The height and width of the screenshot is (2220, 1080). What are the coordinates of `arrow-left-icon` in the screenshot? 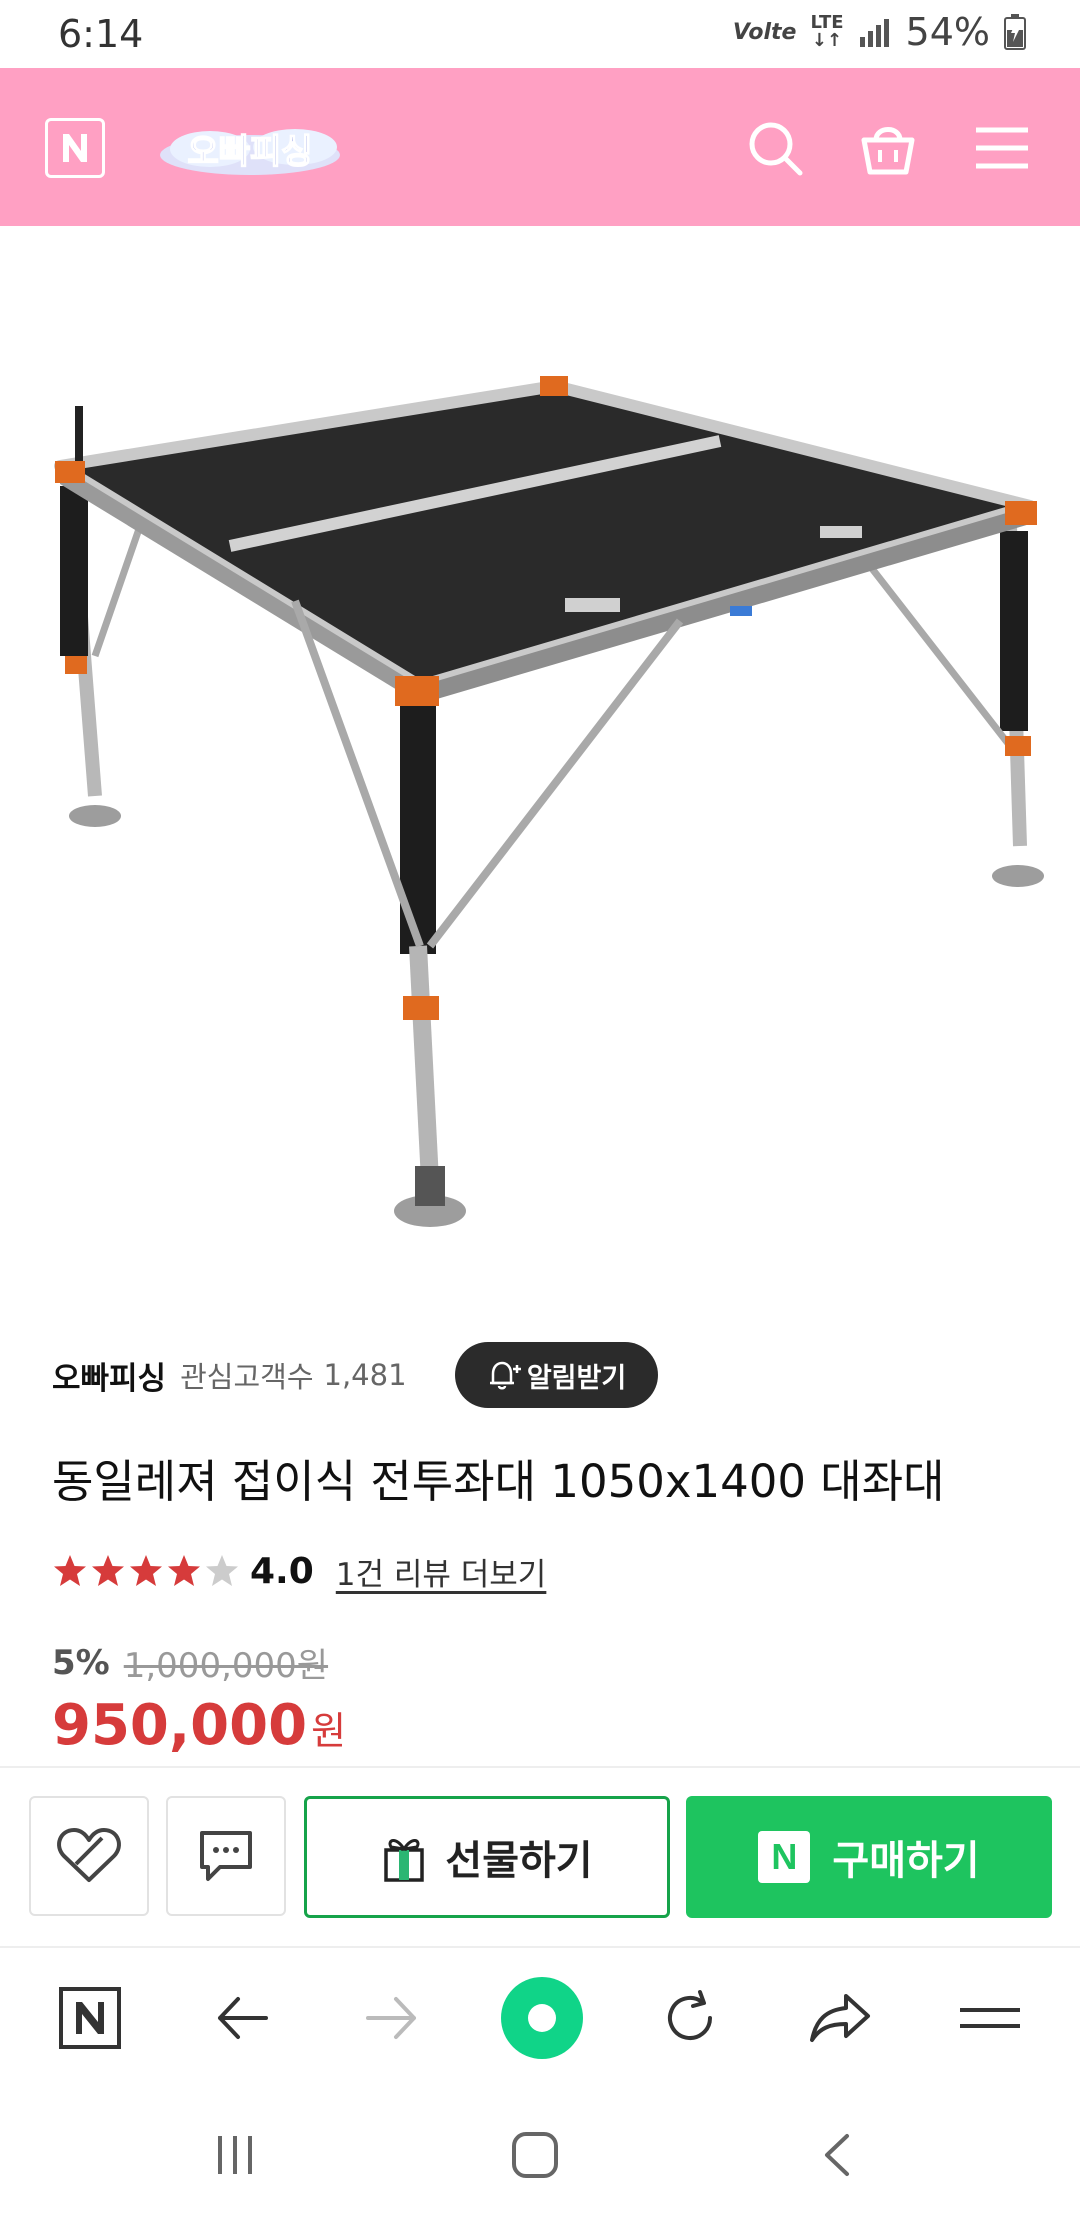 It's located at (243, 2018).